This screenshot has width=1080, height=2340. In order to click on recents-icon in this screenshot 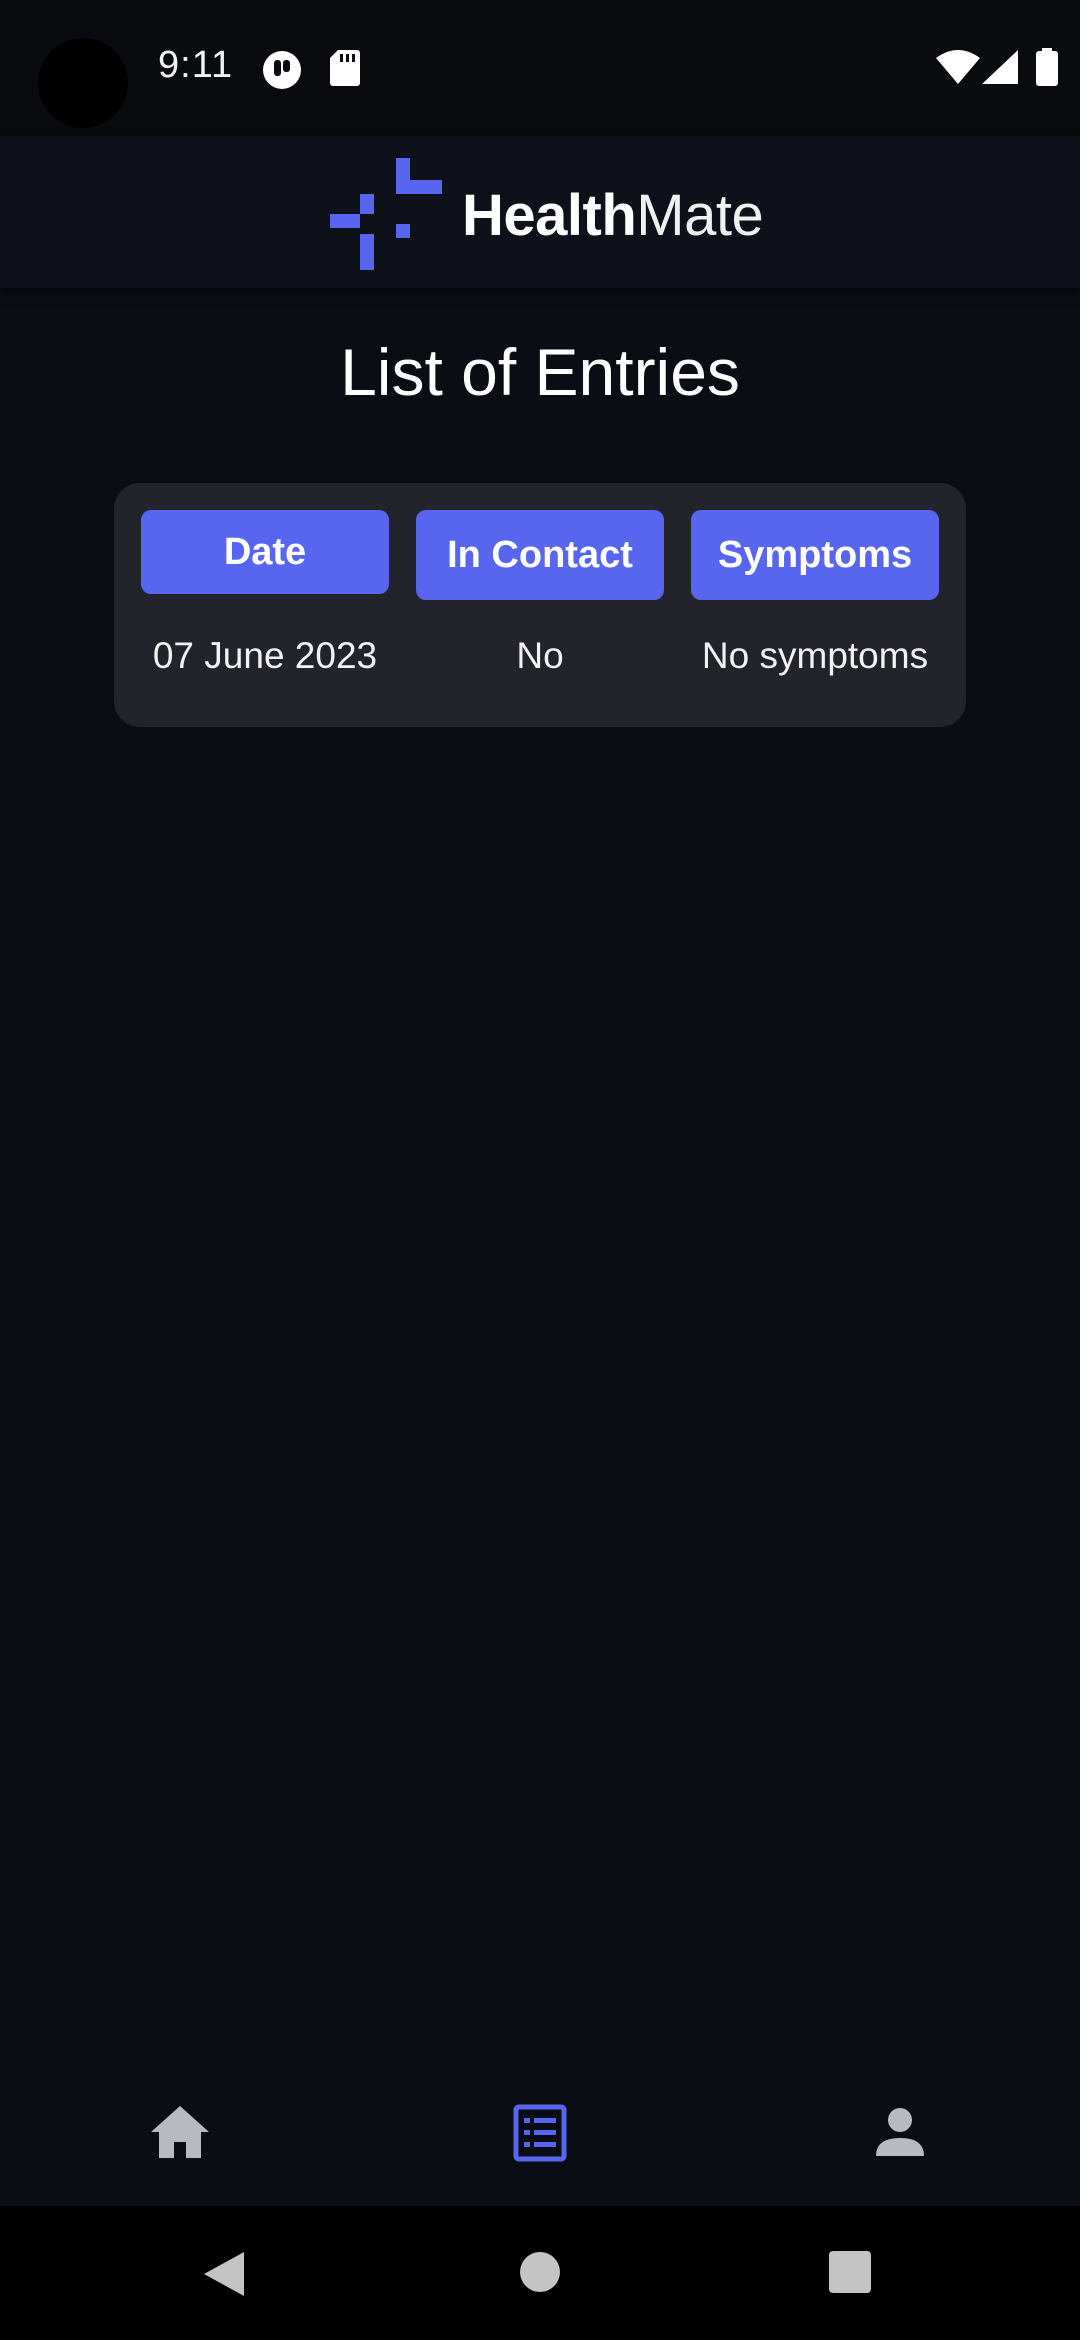, I will do `click(850, 2272)`.